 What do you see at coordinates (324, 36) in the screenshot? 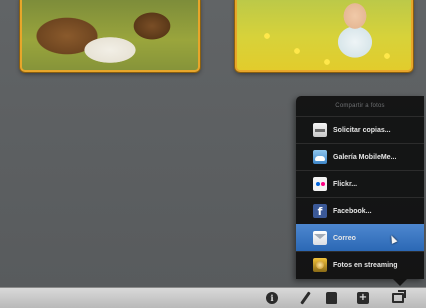
I see `photo-thumbnail-child-in-flowers` at bounding box center [324, 36].